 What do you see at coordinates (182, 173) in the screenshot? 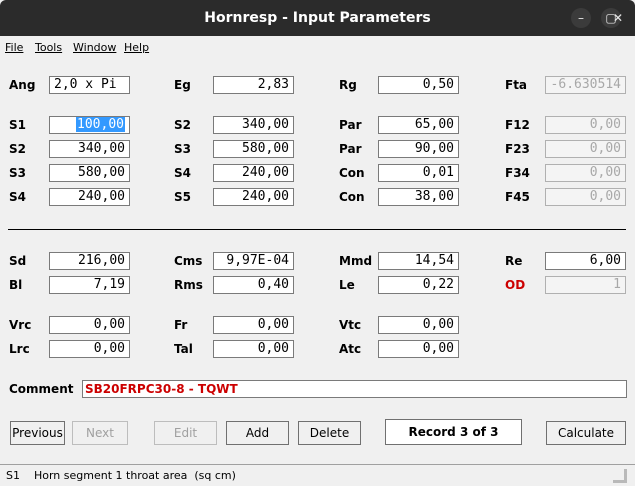
I see `label-s4b: S4` at bounding box center [182, 173].